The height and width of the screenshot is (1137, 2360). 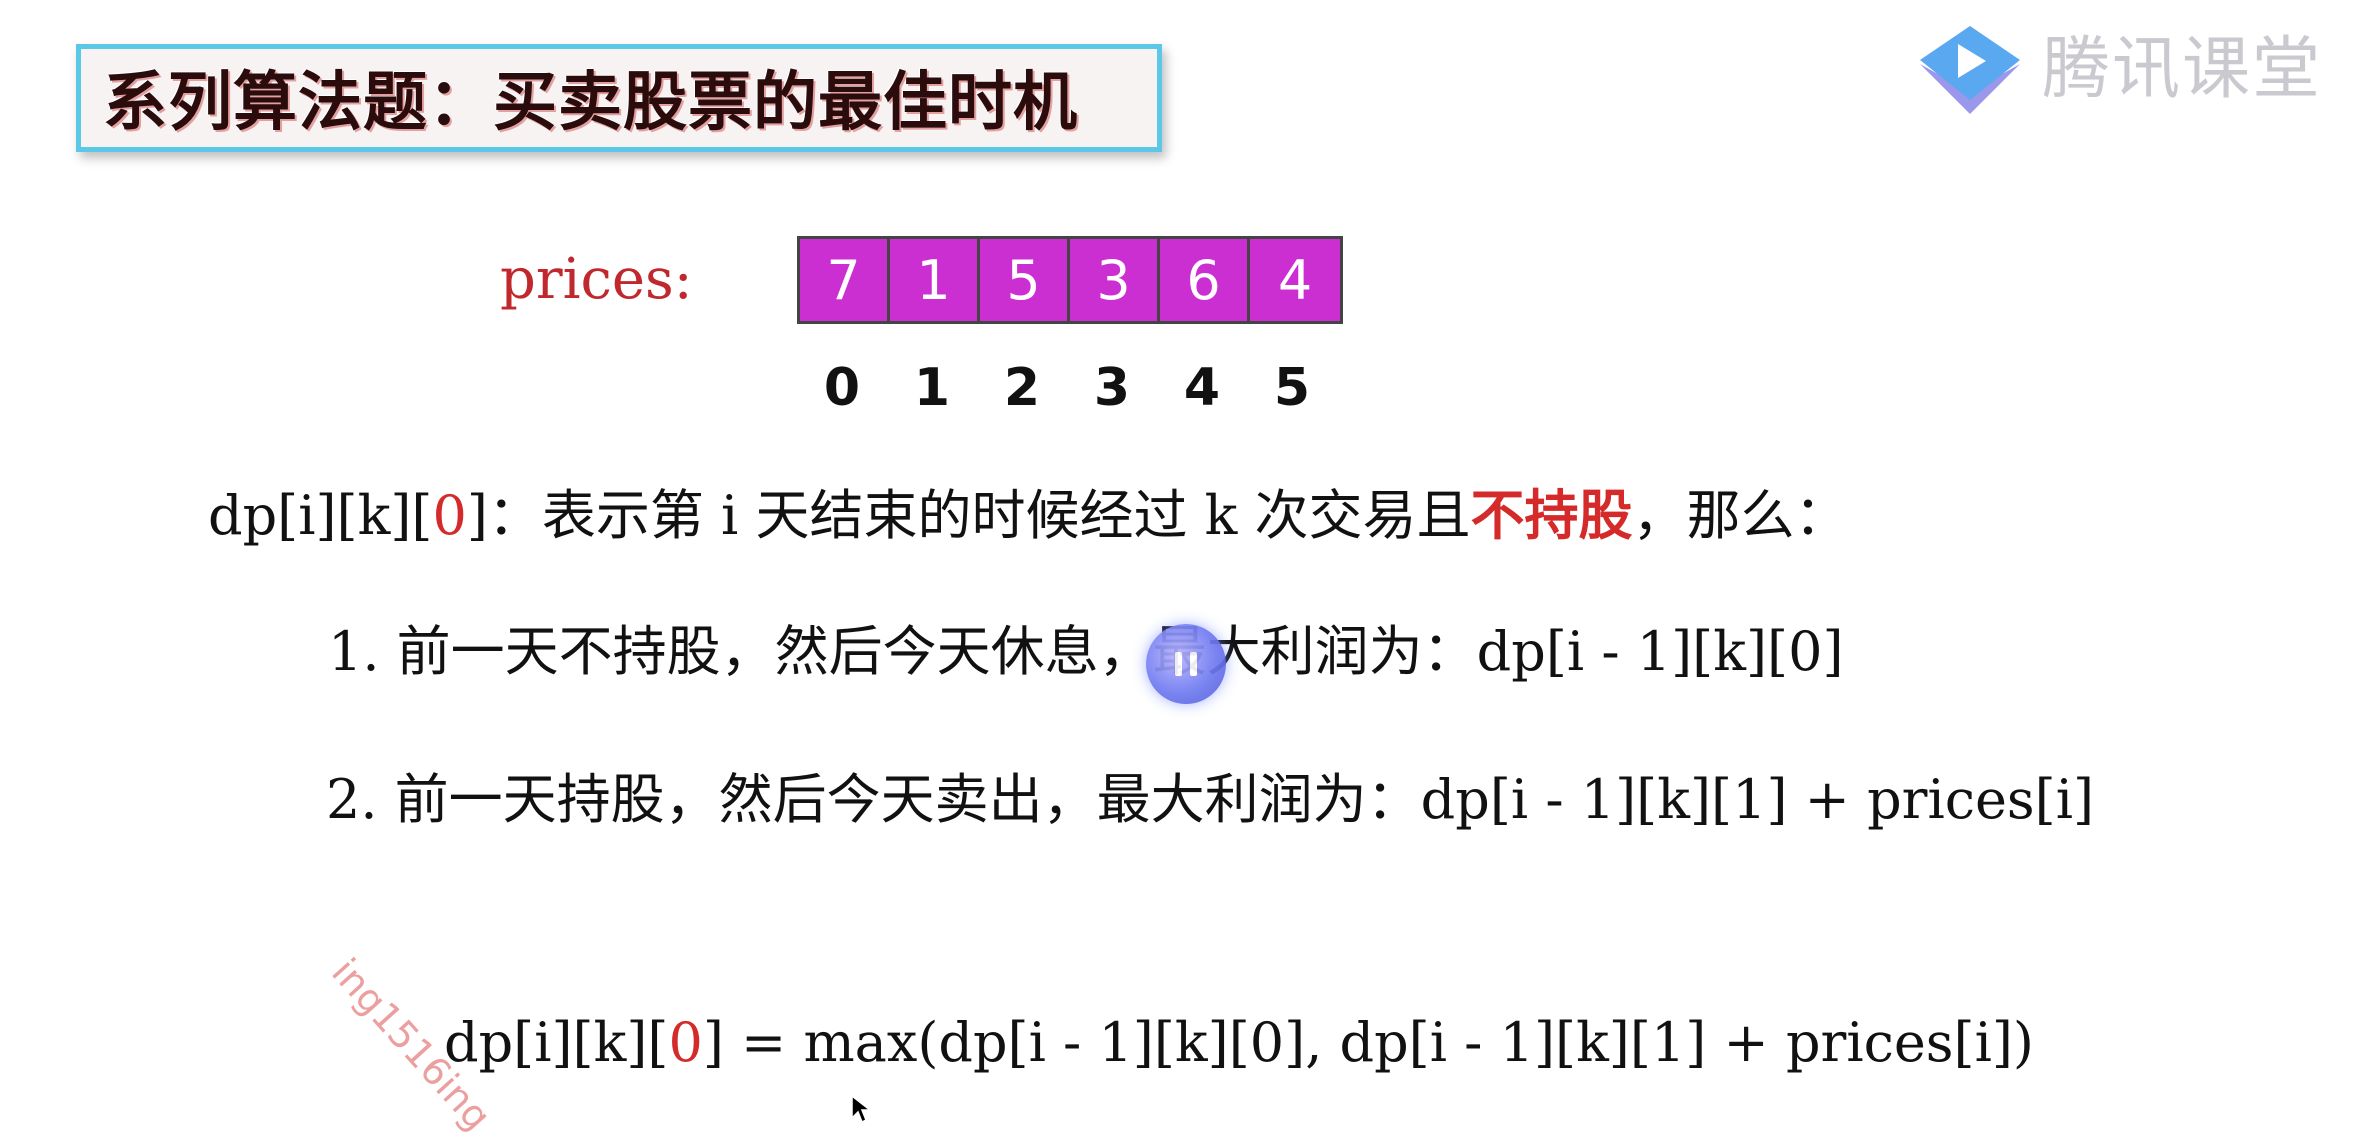 I want to click on case-rest: 1. 前一天不持股，然后今天休息，最大利润为：dp[i - 1][k][0], so click(x=1086, y=651).